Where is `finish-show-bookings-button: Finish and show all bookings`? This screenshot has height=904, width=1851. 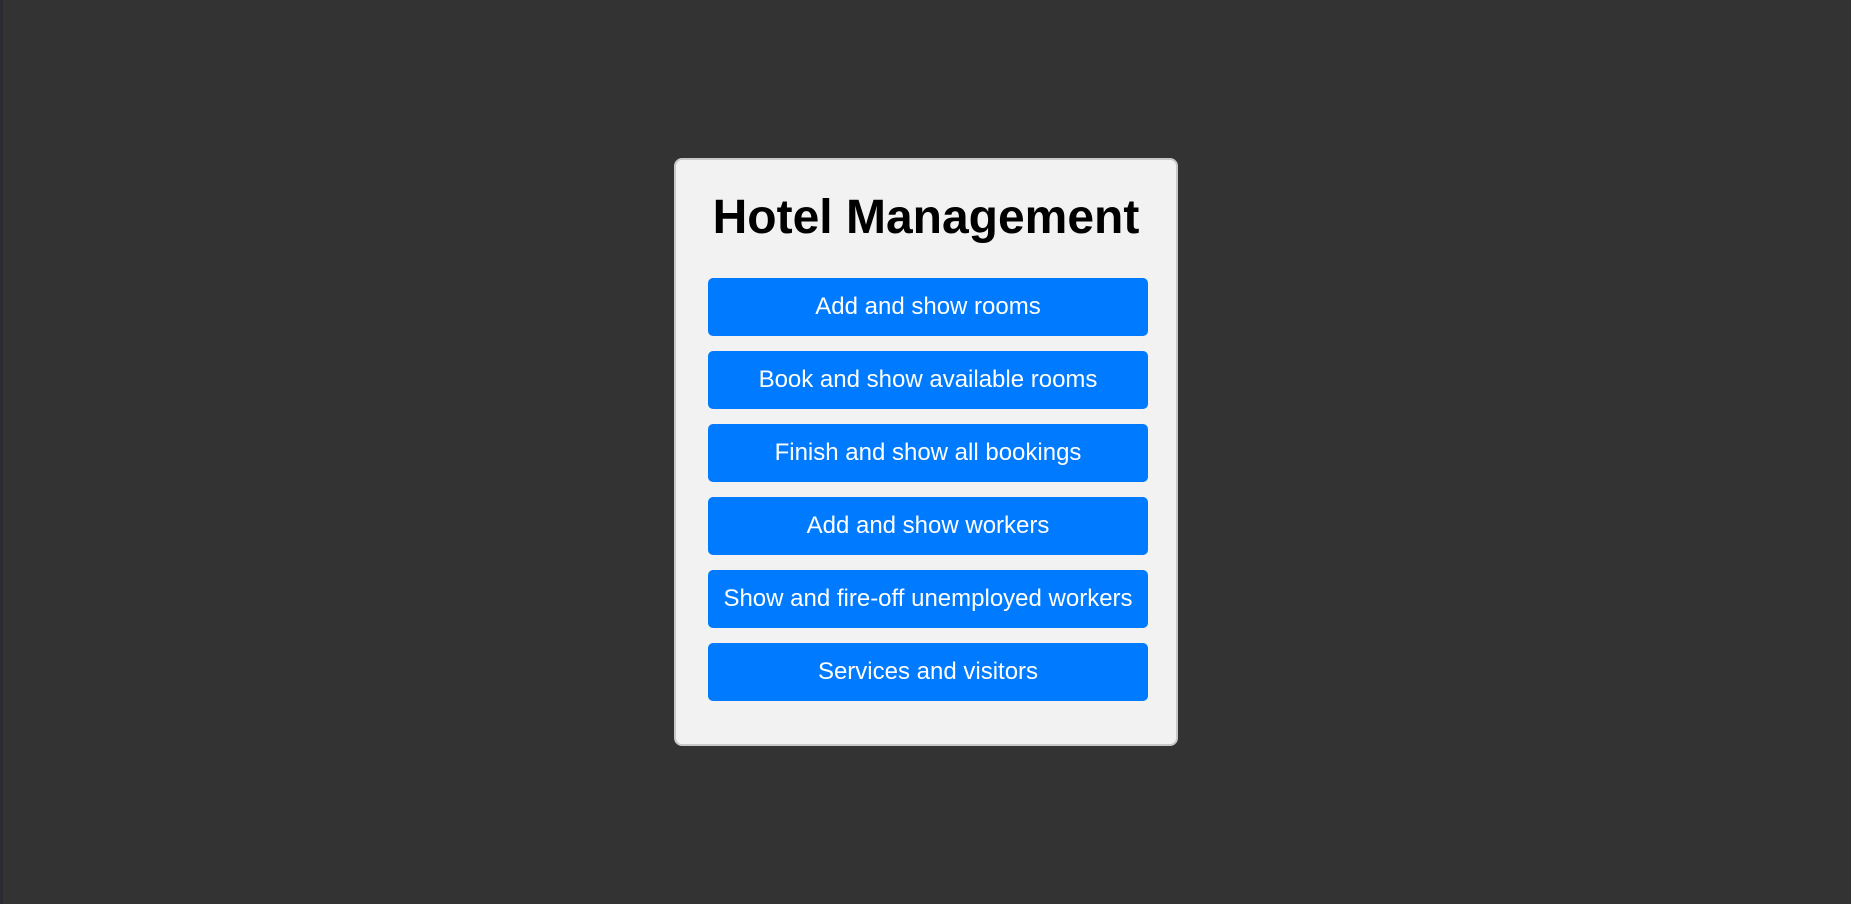
finish-show-bookings-button: Finish and show all bookings is located at coordinates (928, 453).